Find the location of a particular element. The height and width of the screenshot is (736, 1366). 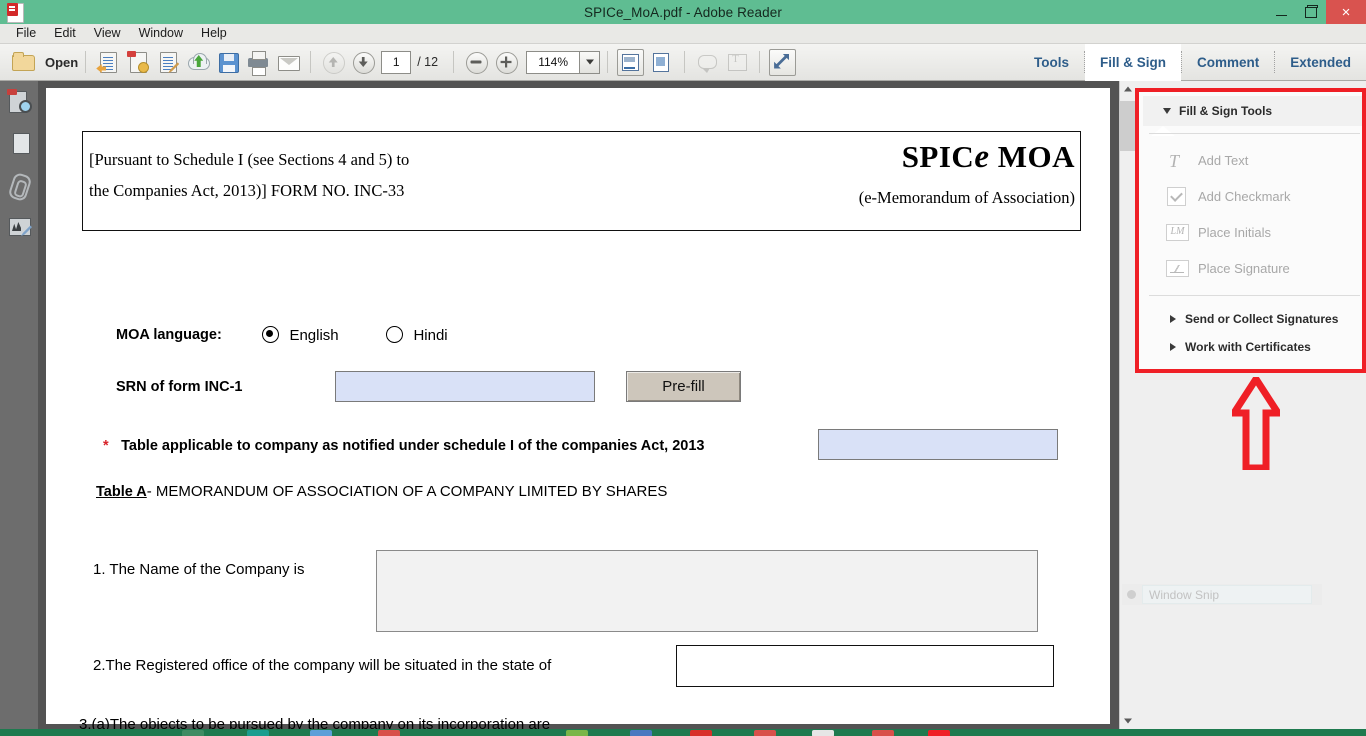

zoom-out-icon is located at coordinates (476, 62).